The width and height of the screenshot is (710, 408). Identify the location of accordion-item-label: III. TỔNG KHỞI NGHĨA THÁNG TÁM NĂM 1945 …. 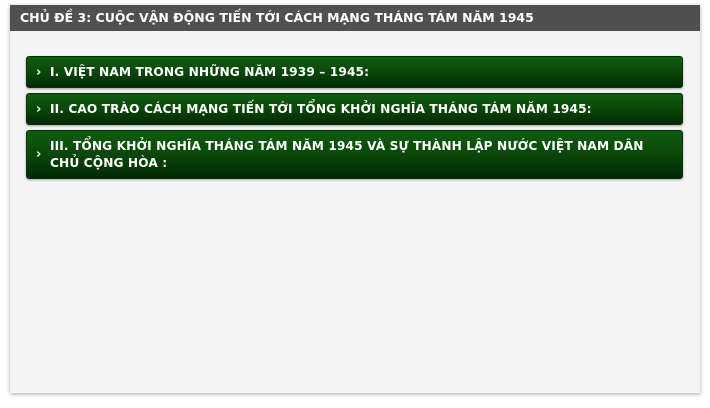
(347, 154).